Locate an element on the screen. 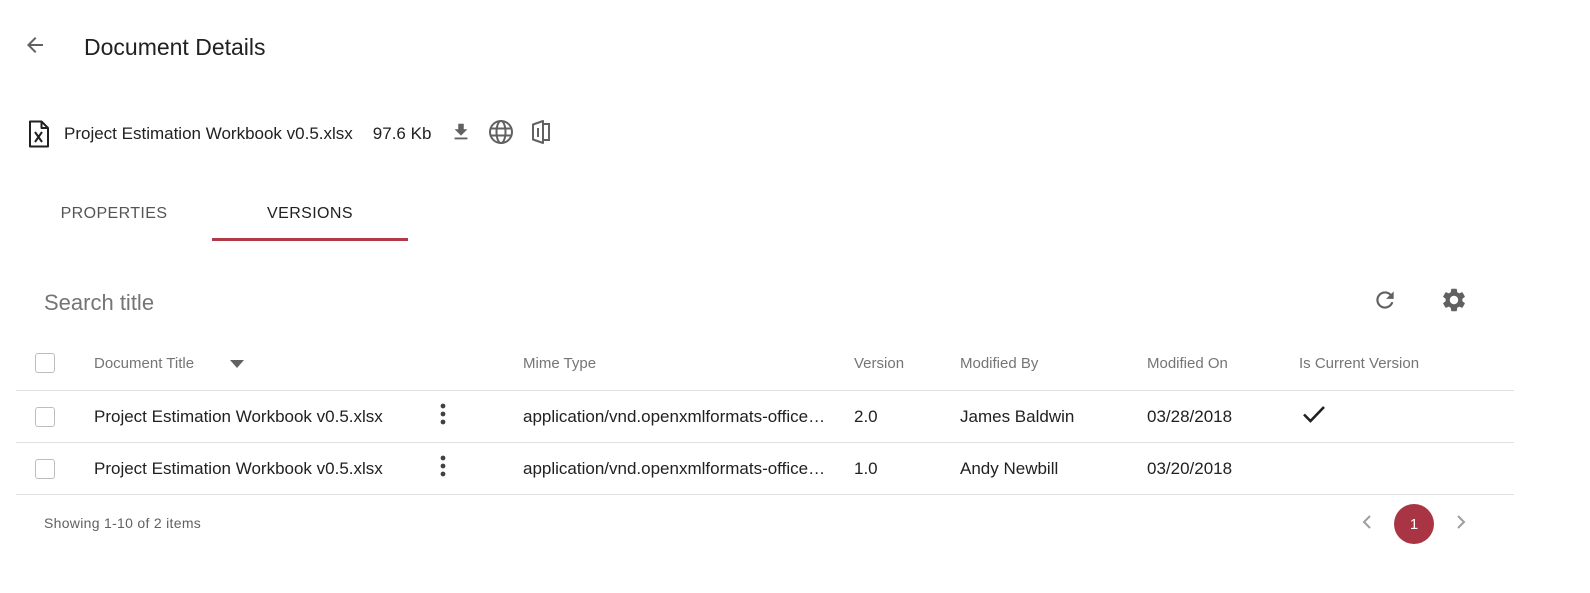 Image resolution: width=1590 pixels, height=593 pixels. tab-bar: PROPERTIES VERSIONS is located at coordinates (212, 217).